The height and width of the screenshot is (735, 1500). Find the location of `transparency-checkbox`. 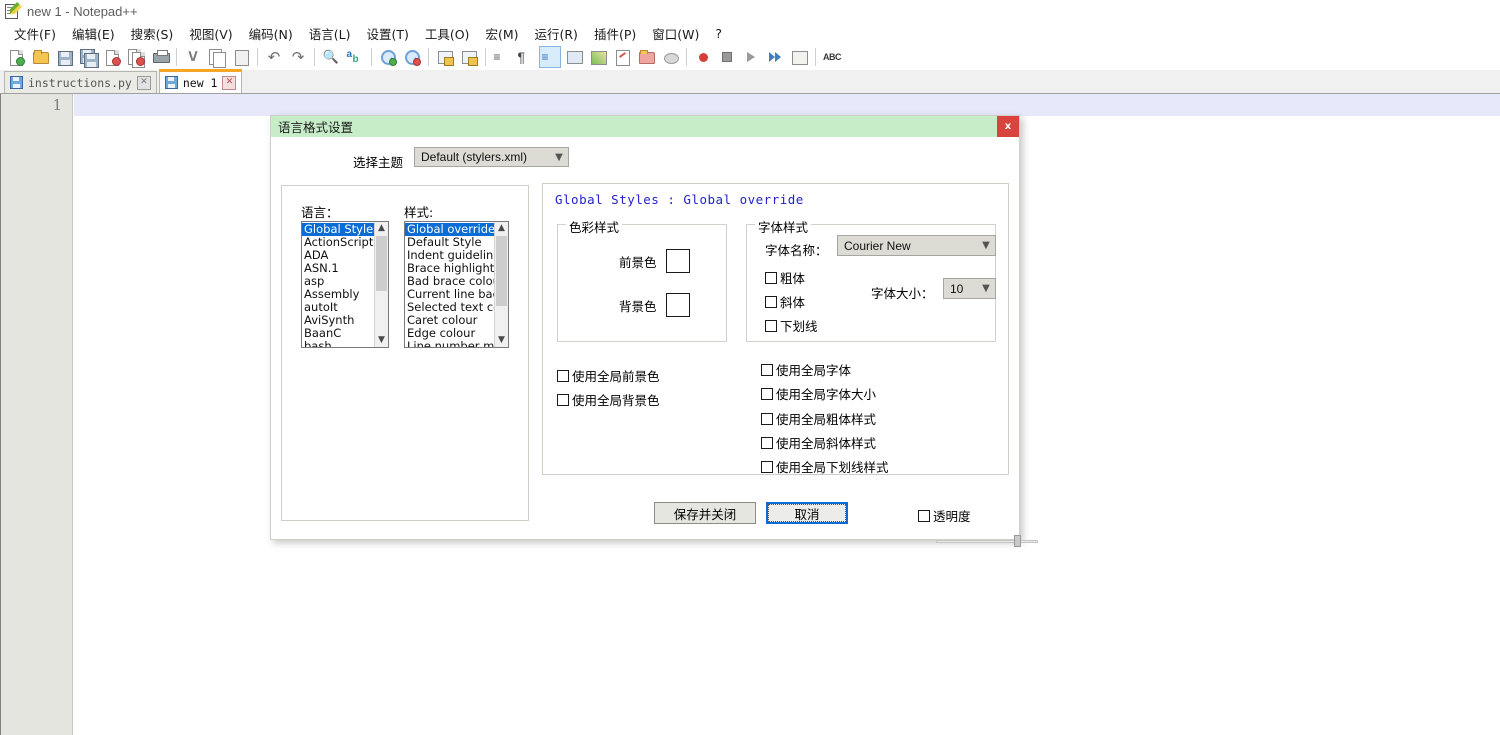

transparency-checkbox is located at coordinates (924, 515).